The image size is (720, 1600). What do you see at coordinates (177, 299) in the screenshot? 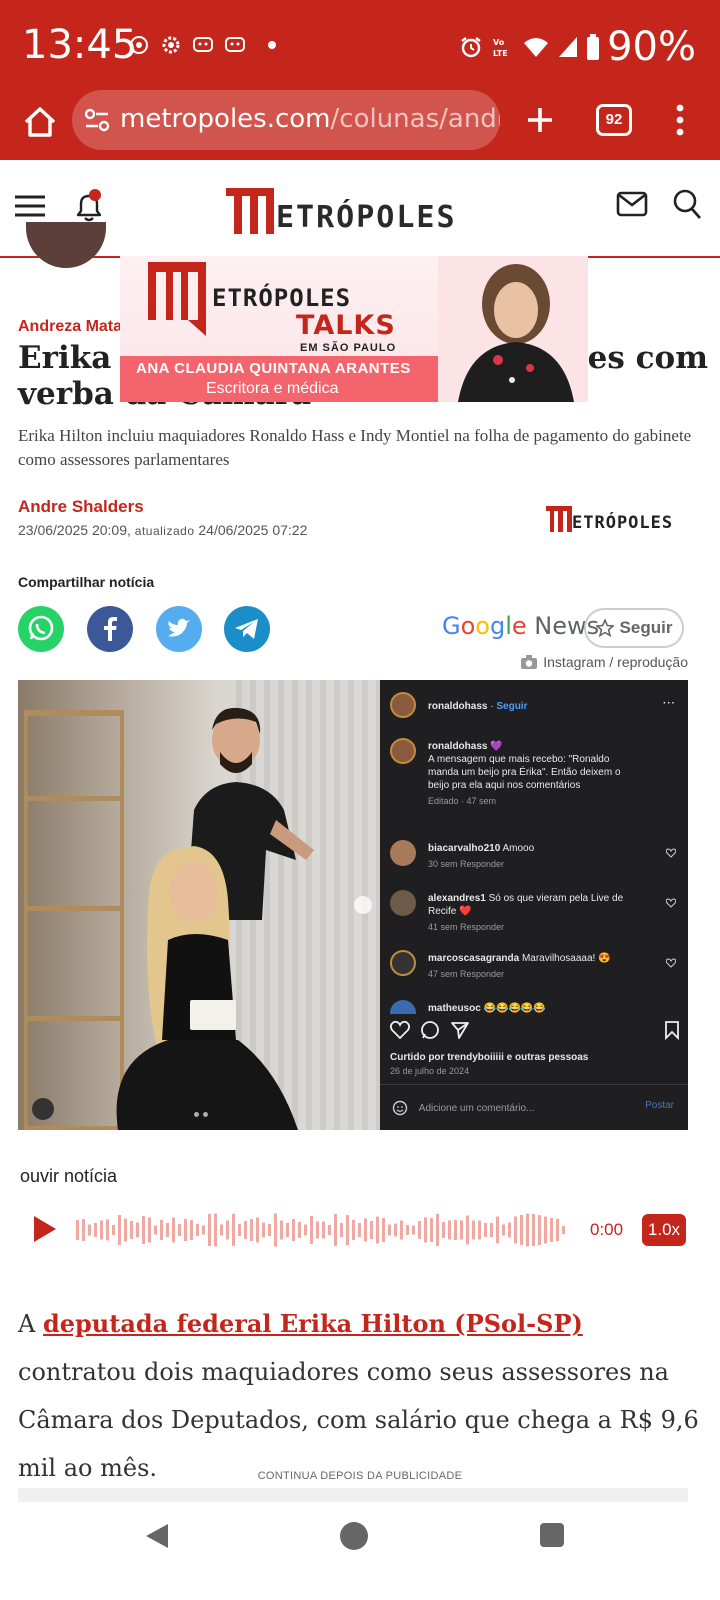
I see `ad-metropoles-logo-icon` at bounding box center [177, 299].